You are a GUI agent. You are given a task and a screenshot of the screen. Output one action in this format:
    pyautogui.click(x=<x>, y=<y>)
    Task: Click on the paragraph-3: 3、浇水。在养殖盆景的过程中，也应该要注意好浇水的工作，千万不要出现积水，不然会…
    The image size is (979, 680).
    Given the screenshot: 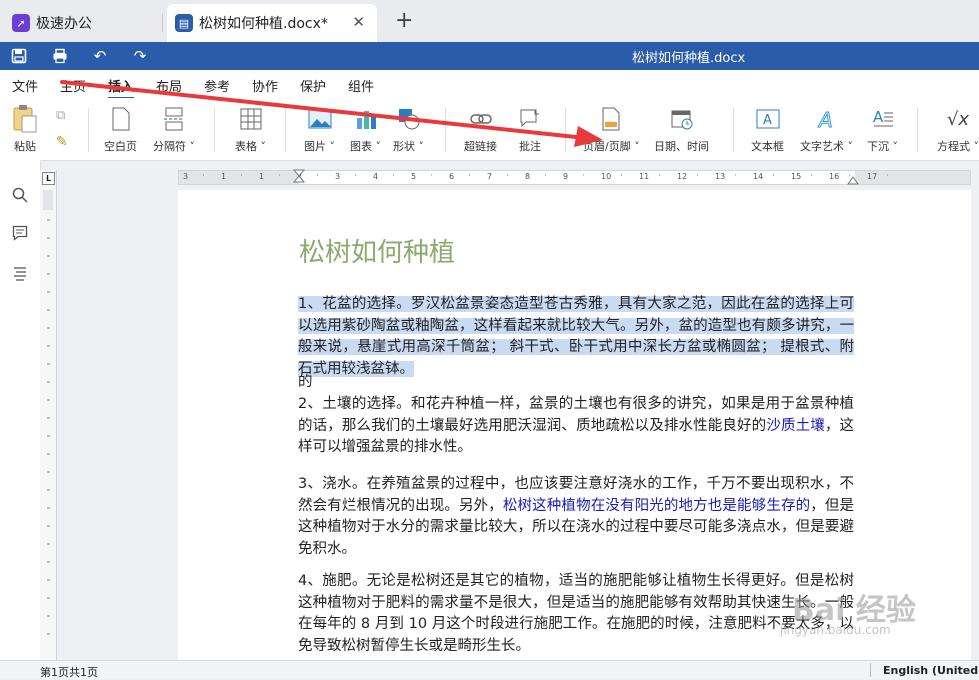 What is the action you would take?
    pyautogui.click(x=576, y=516)
    